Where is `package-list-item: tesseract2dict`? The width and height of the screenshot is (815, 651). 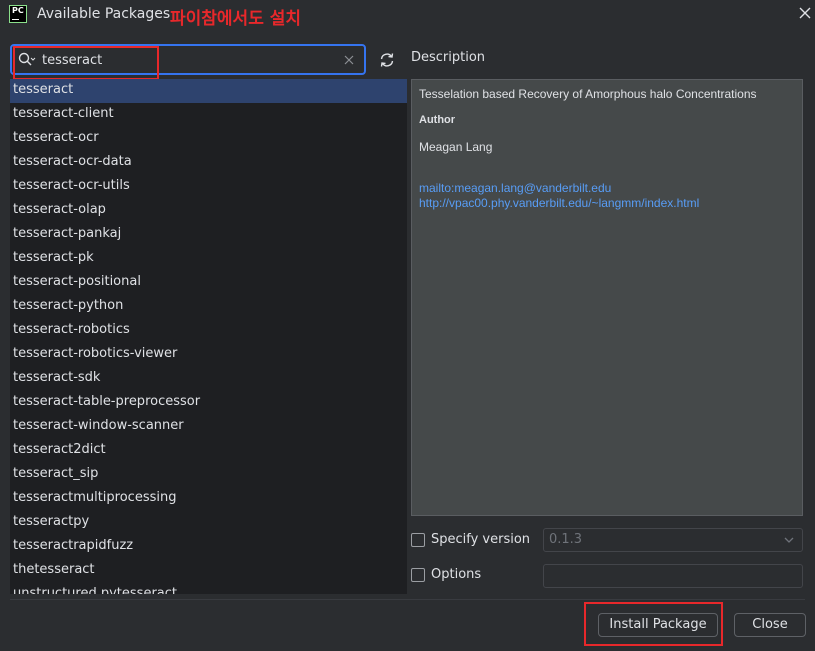 package-list-item: tesseract2dict is located at coordinates (208, 451).